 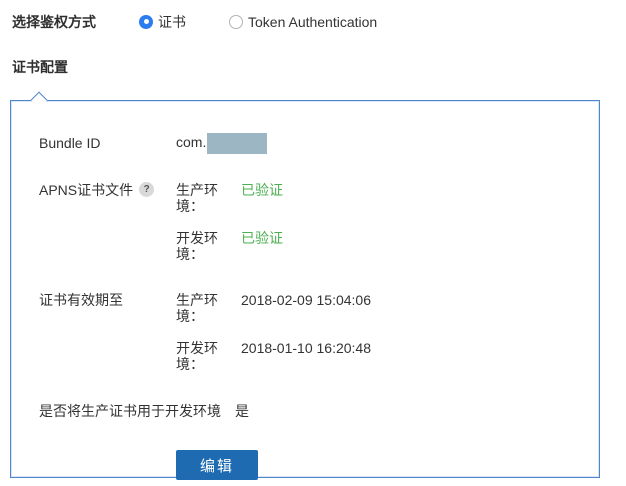 I want to click on validity-dev-env-label: 开发环境：, so click(x=197, y=356).